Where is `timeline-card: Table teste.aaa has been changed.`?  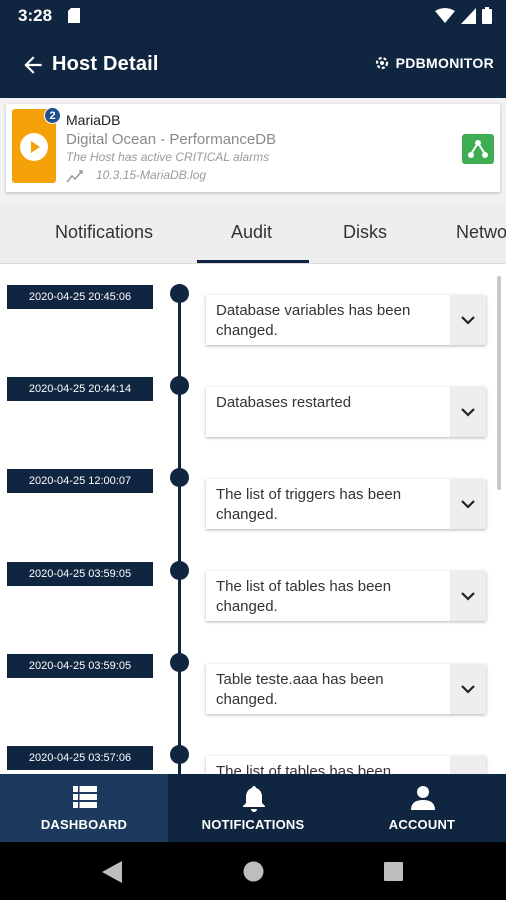
timeline-card: Table teste.aaa has been changed. is located at coordinates (346, 689).